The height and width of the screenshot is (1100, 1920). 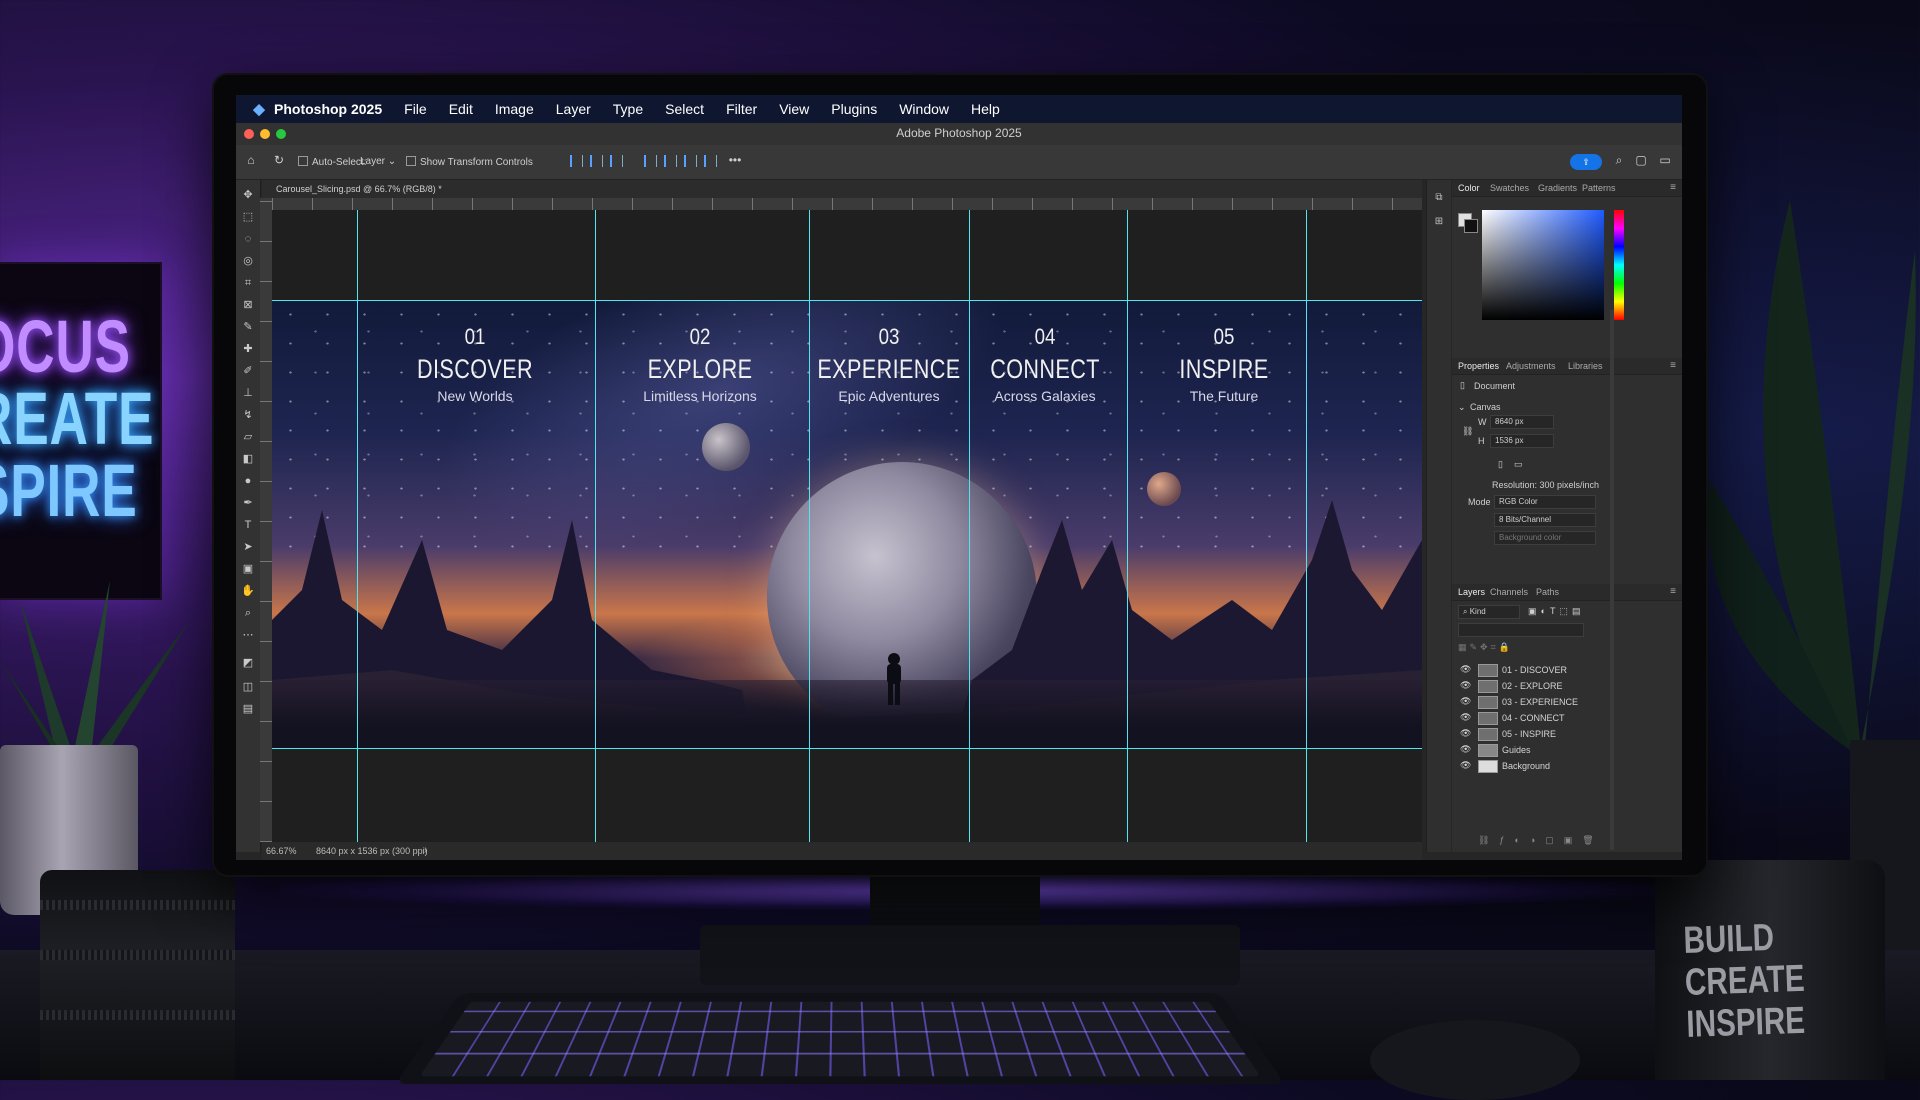 What do you see at coordinates (842, 189) in the screenshot?
I see `document-tab: Carousel_Slicing.psd @ 66.7% (RGB/8) *` at bounding box center [842, 189].